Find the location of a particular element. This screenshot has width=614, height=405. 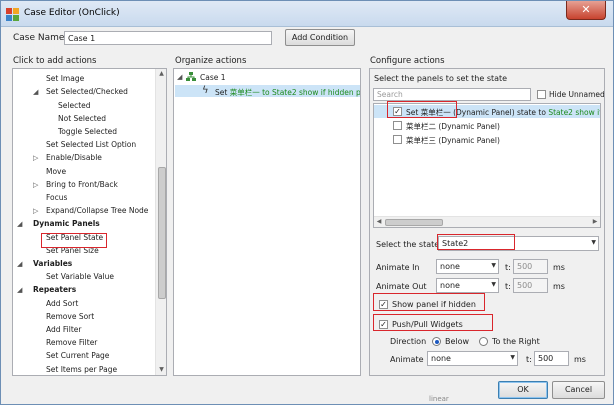

action-item: Move is located at coordinates (56, 171).